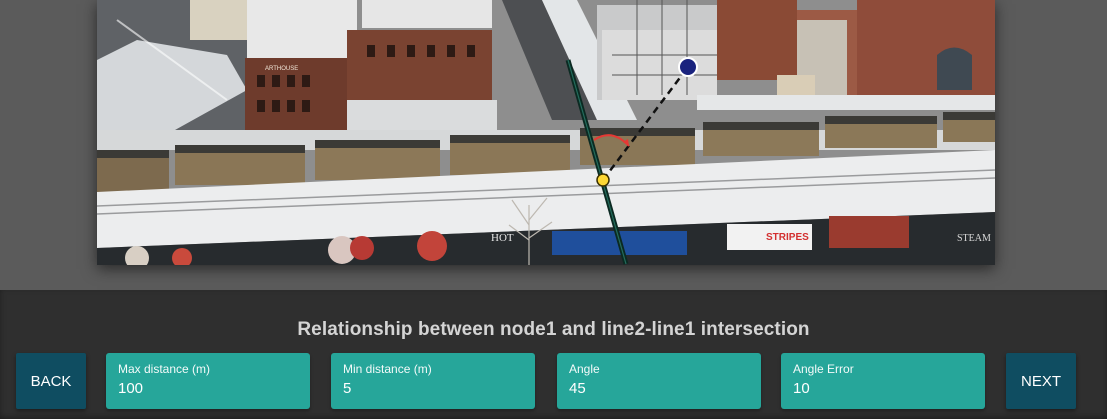 The image size is (1107, 419). What do you see at coordinates (787, 237) in the screenshot?
I see `stripes-sign: STRIPES` at bounding box center [787, 237].